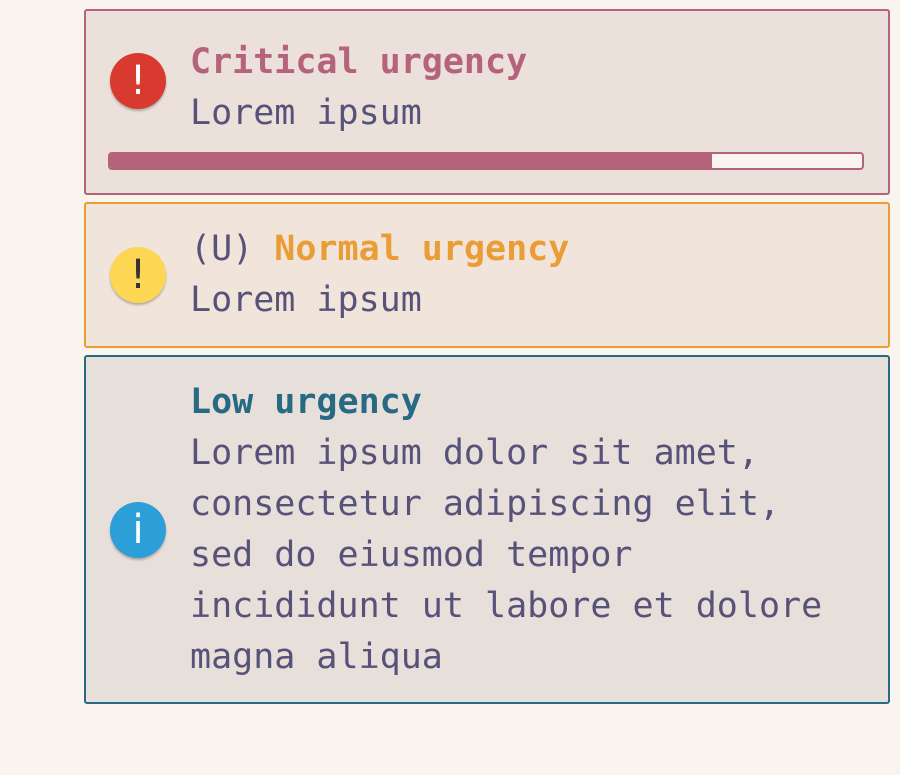 The width and height of the screenshot is (900, 775). Describe the element at coordinates (506, 605) in the screenshot. I see `notification-body-line: incididunt ut labore et dolore` at that location.